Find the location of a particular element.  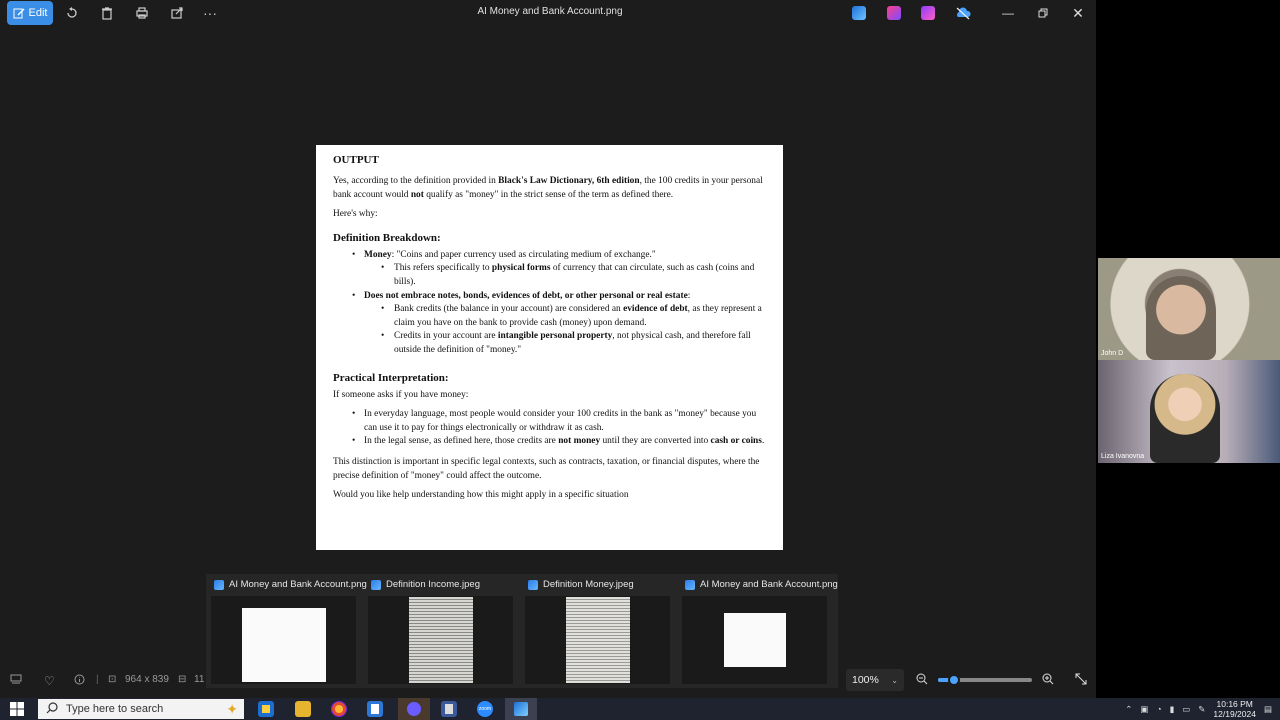

pen-icon: ✎ is located at coordinates (1201, 709).